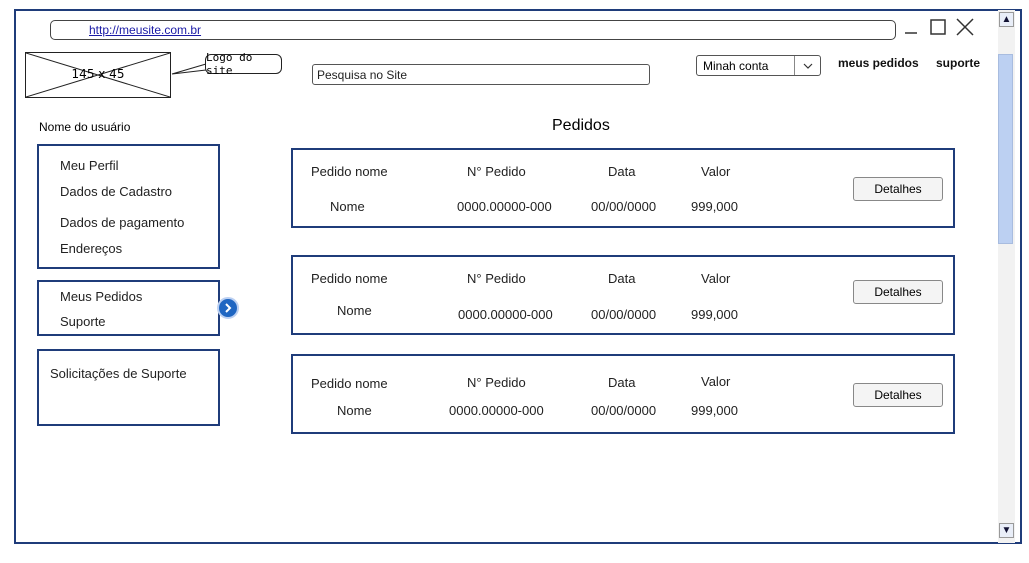 Image resolution: width=1029 pixels, height=563 pixels. Describe the element at coordinates (965, 27) in the screenshot. I see `close-icon` at that location.